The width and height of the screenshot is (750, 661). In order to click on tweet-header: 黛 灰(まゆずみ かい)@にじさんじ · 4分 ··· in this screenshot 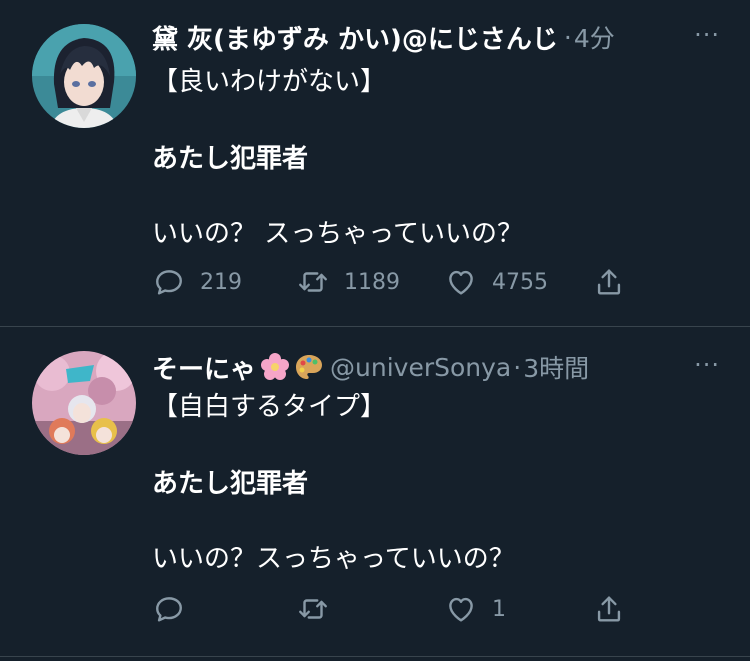, I will do `click(441, 37)`.